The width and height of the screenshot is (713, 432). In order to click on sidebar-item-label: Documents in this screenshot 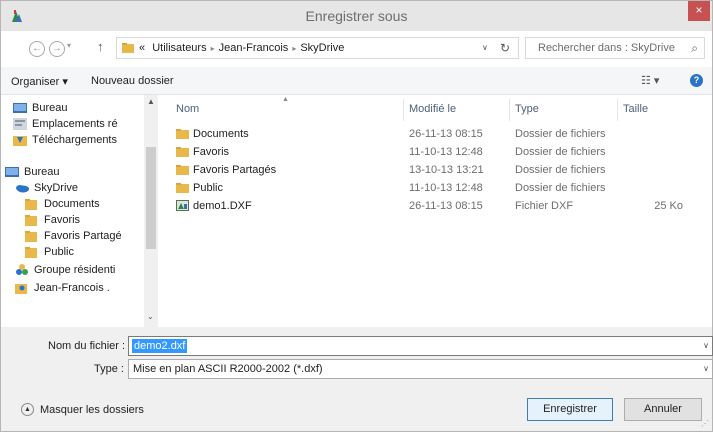, I will do `click(72, 204)`.